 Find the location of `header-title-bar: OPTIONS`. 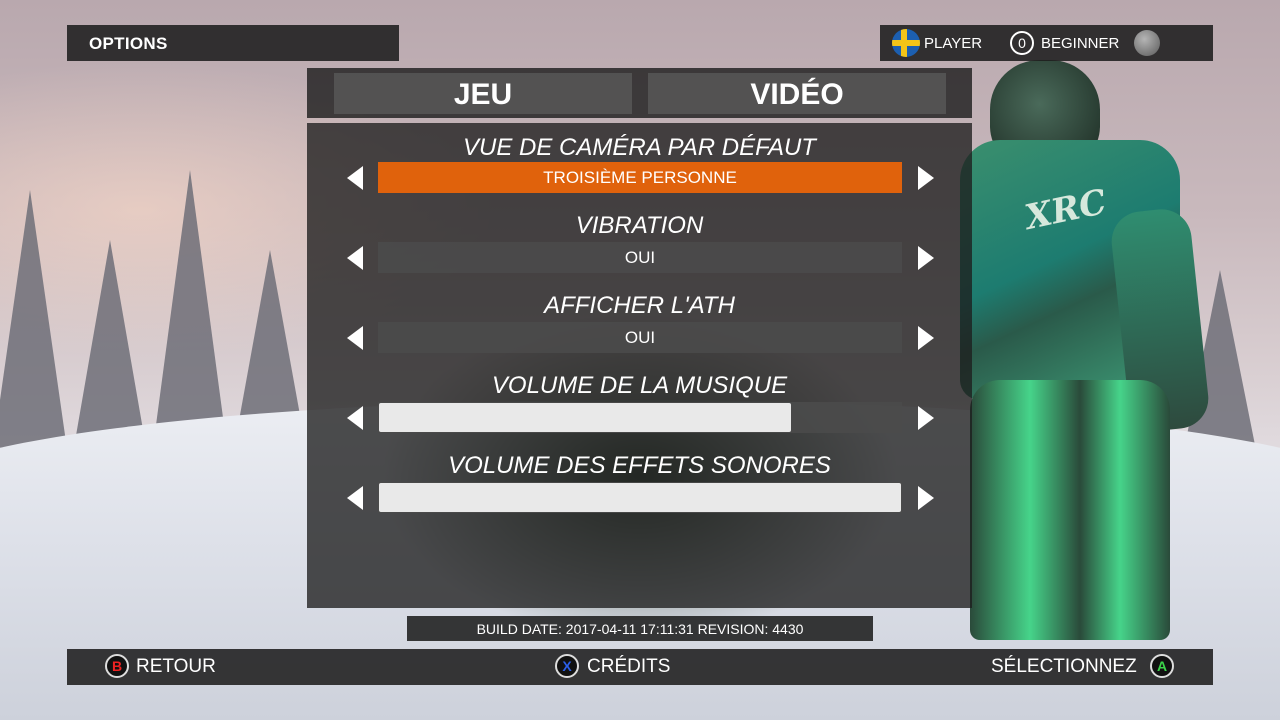

header-title-bar: OPTIONS is located at coordinates (233, 43).